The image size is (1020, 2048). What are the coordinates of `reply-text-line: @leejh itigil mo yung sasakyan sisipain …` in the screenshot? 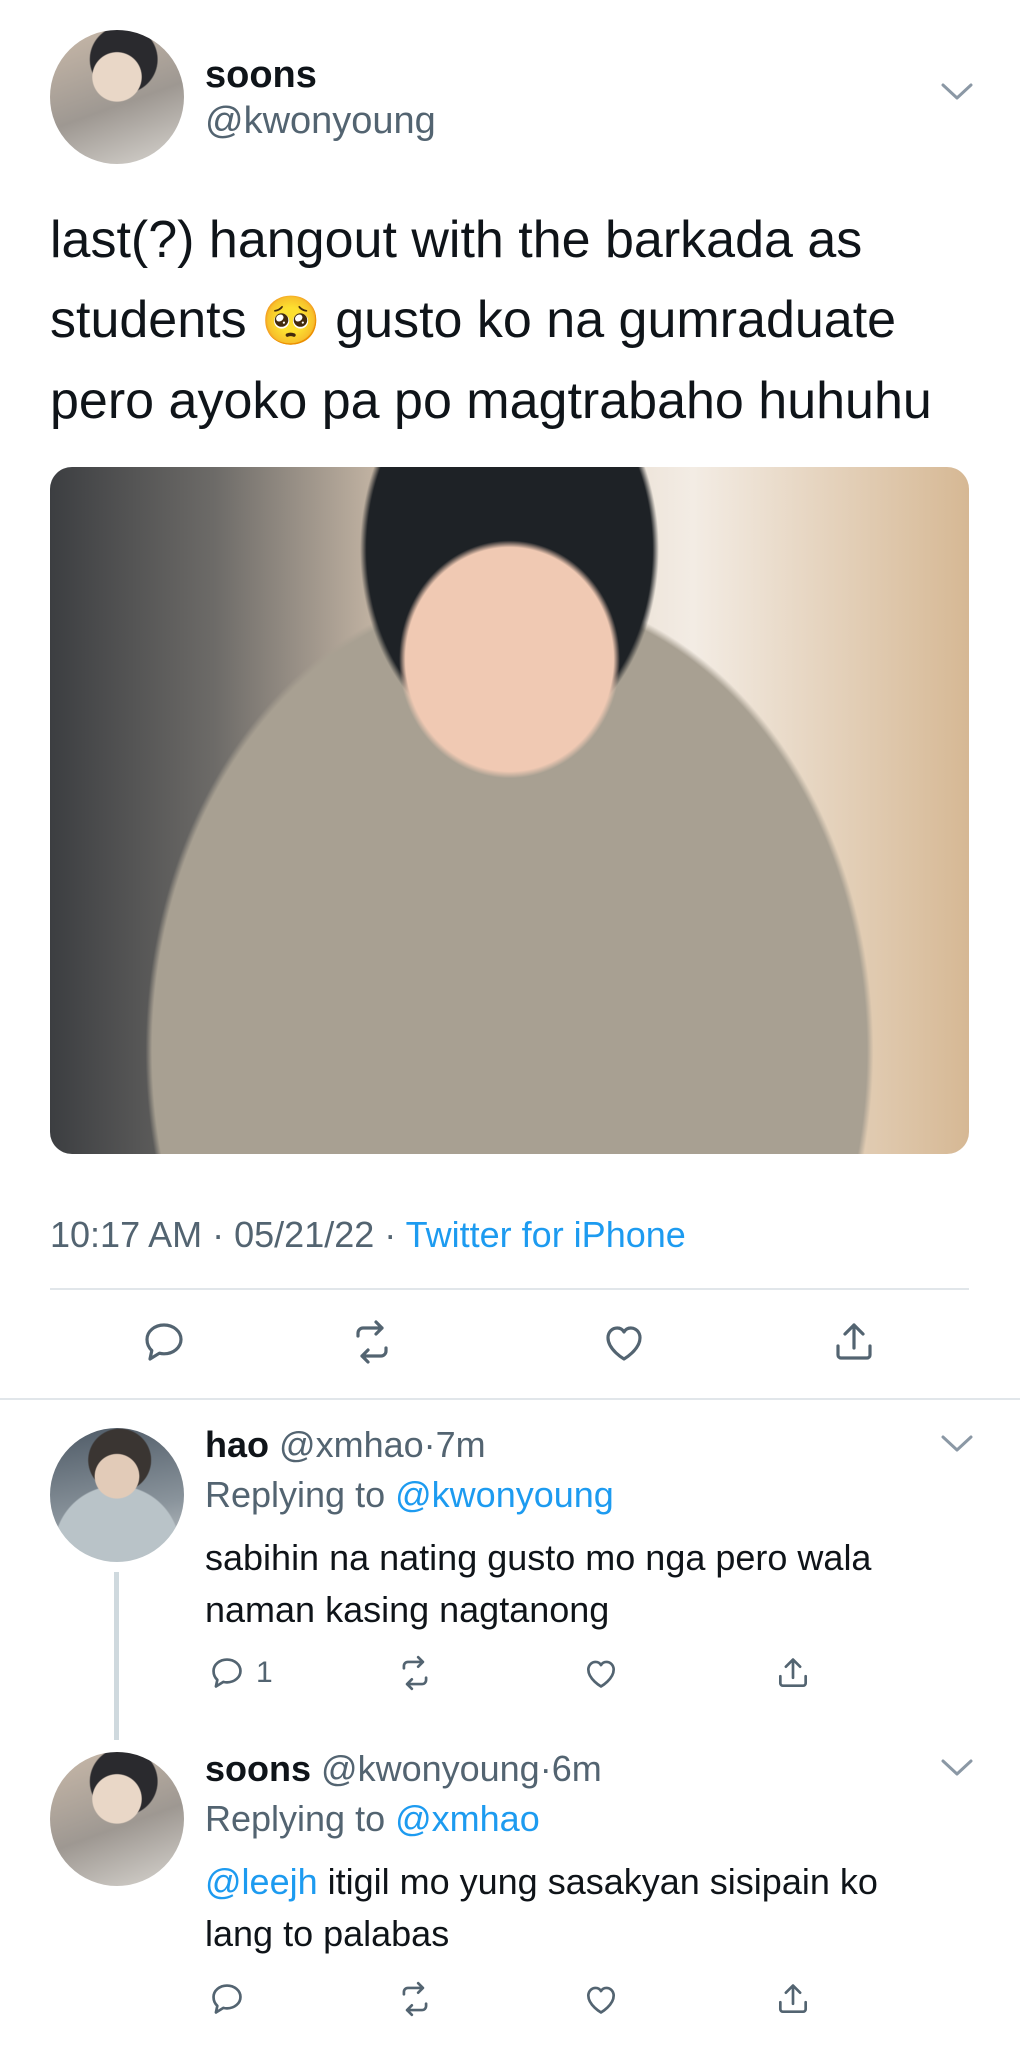 It's located at (595, 1882).